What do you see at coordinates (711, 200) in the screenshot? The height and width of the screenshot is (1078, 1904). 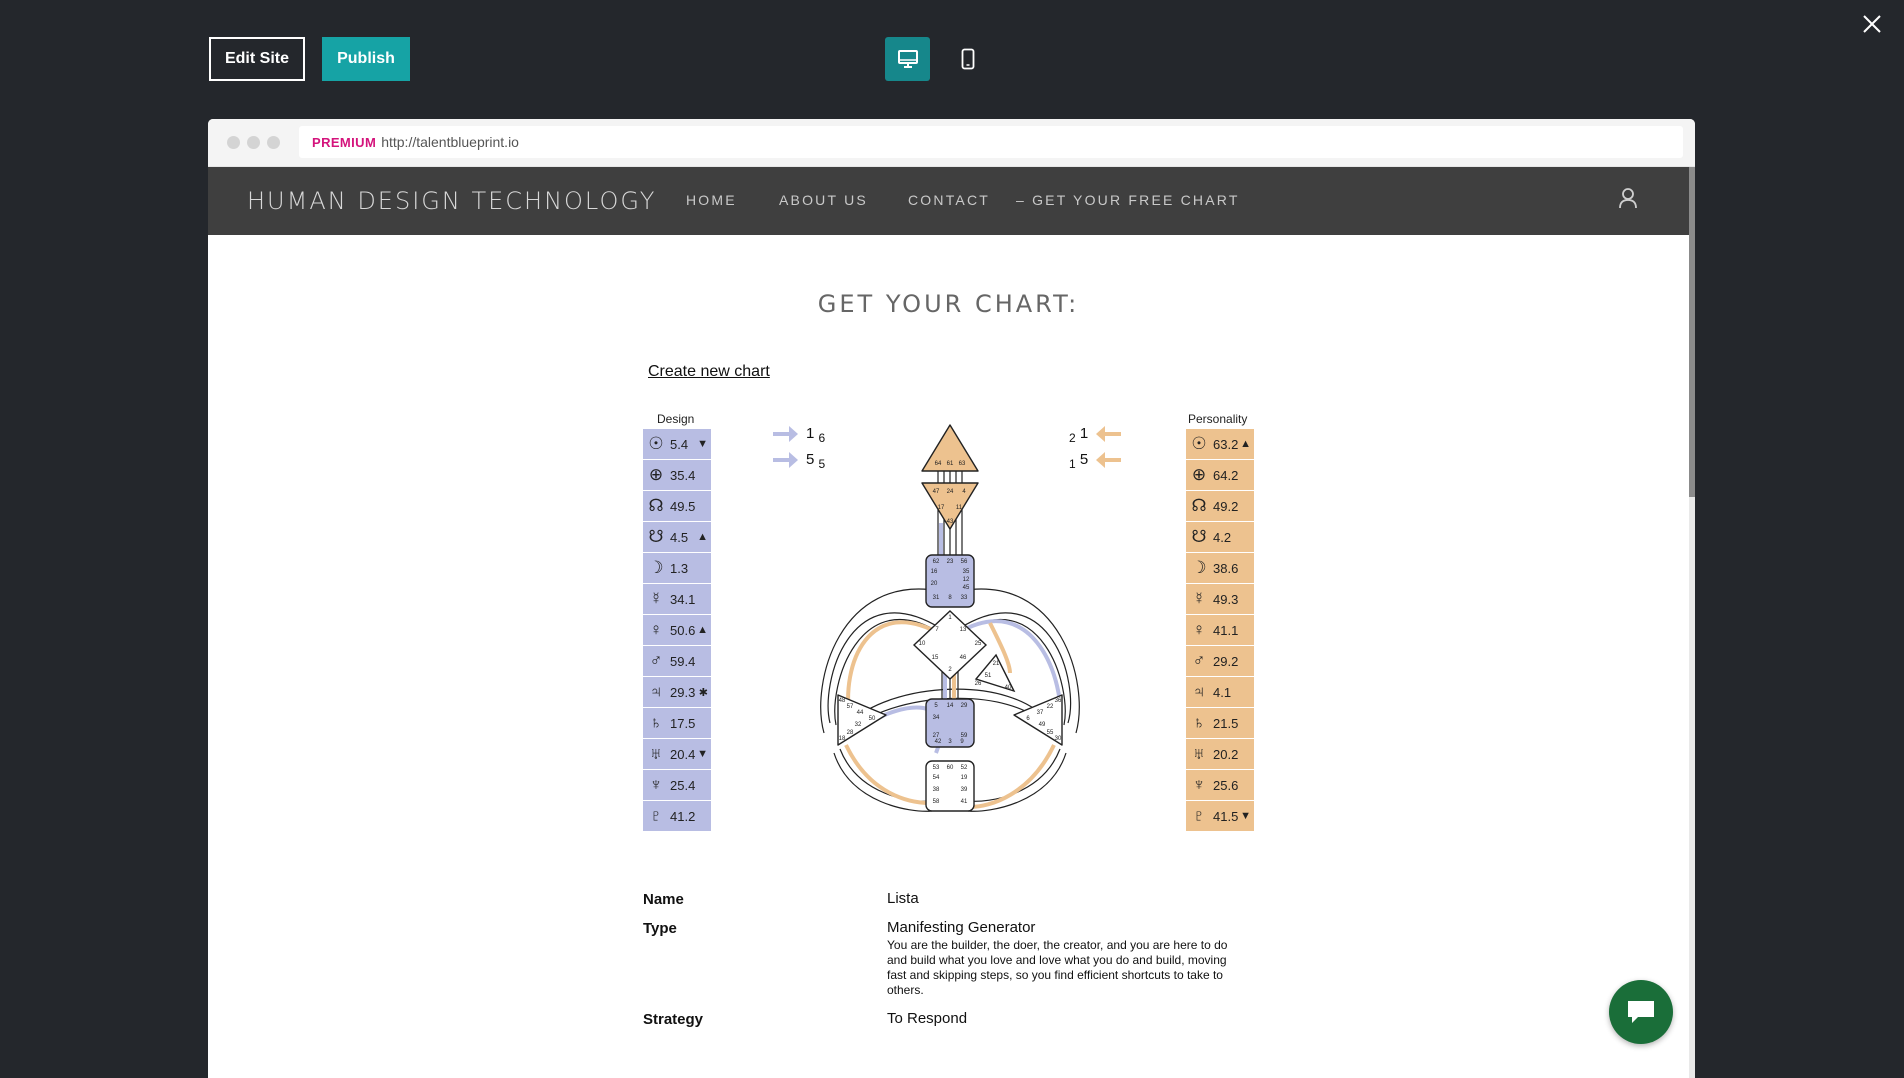 I see `nav-home: HOME` at bounding box center [711, 200].